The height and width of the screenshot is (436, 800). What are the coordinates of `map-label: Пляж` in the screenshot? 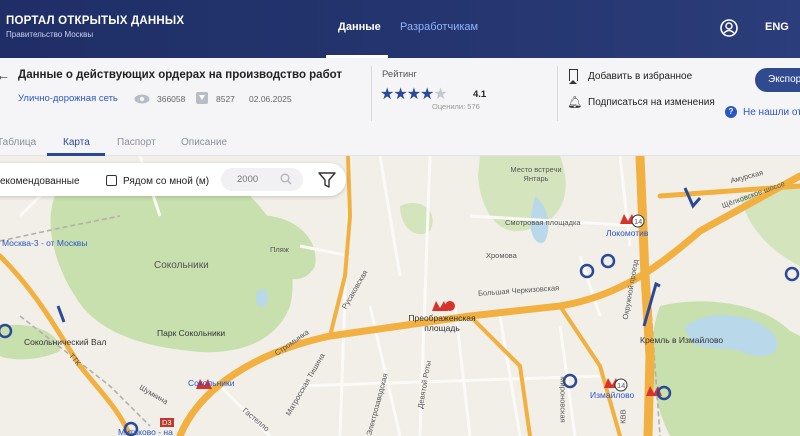 It's located at (279, 249).